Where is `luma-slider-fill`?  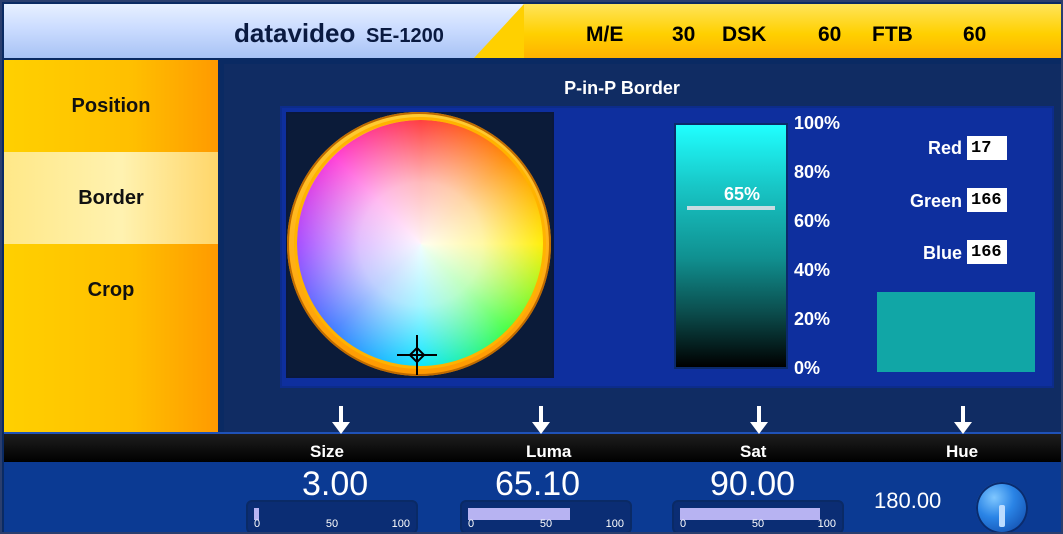 luma-slider-fill is located at coordinates (519, 514).